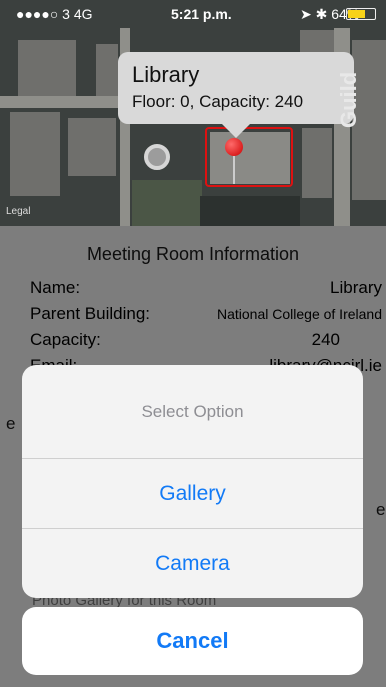 This screenshot has height=687, width=386. What do you see at coordinates (192, 641) in the screenshot?
I see `cancel-button: Cancel` at bounding box center [192, 641].